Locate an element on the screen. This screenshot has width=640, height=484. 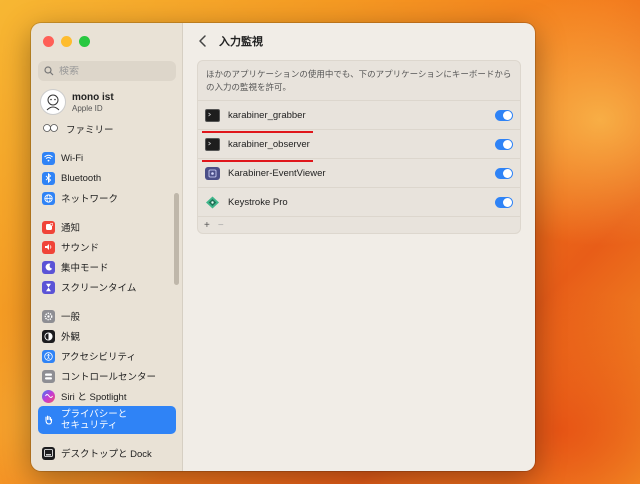
sidebar-item-label: 外観 is located at coordinates (71, 337).